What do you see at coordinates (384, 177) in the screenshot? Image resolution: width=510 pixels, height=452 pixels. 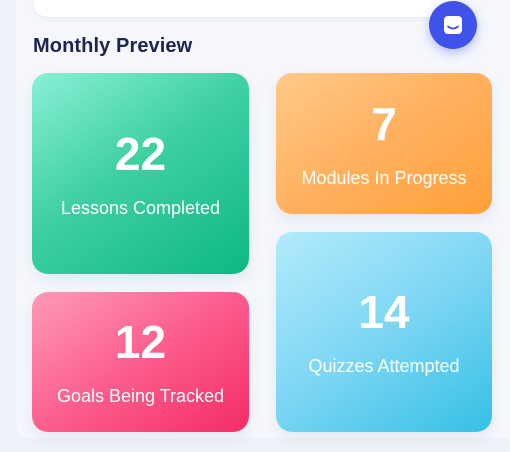 I see `stat-label: Modules In Progress` at bounding box center [384, 177].